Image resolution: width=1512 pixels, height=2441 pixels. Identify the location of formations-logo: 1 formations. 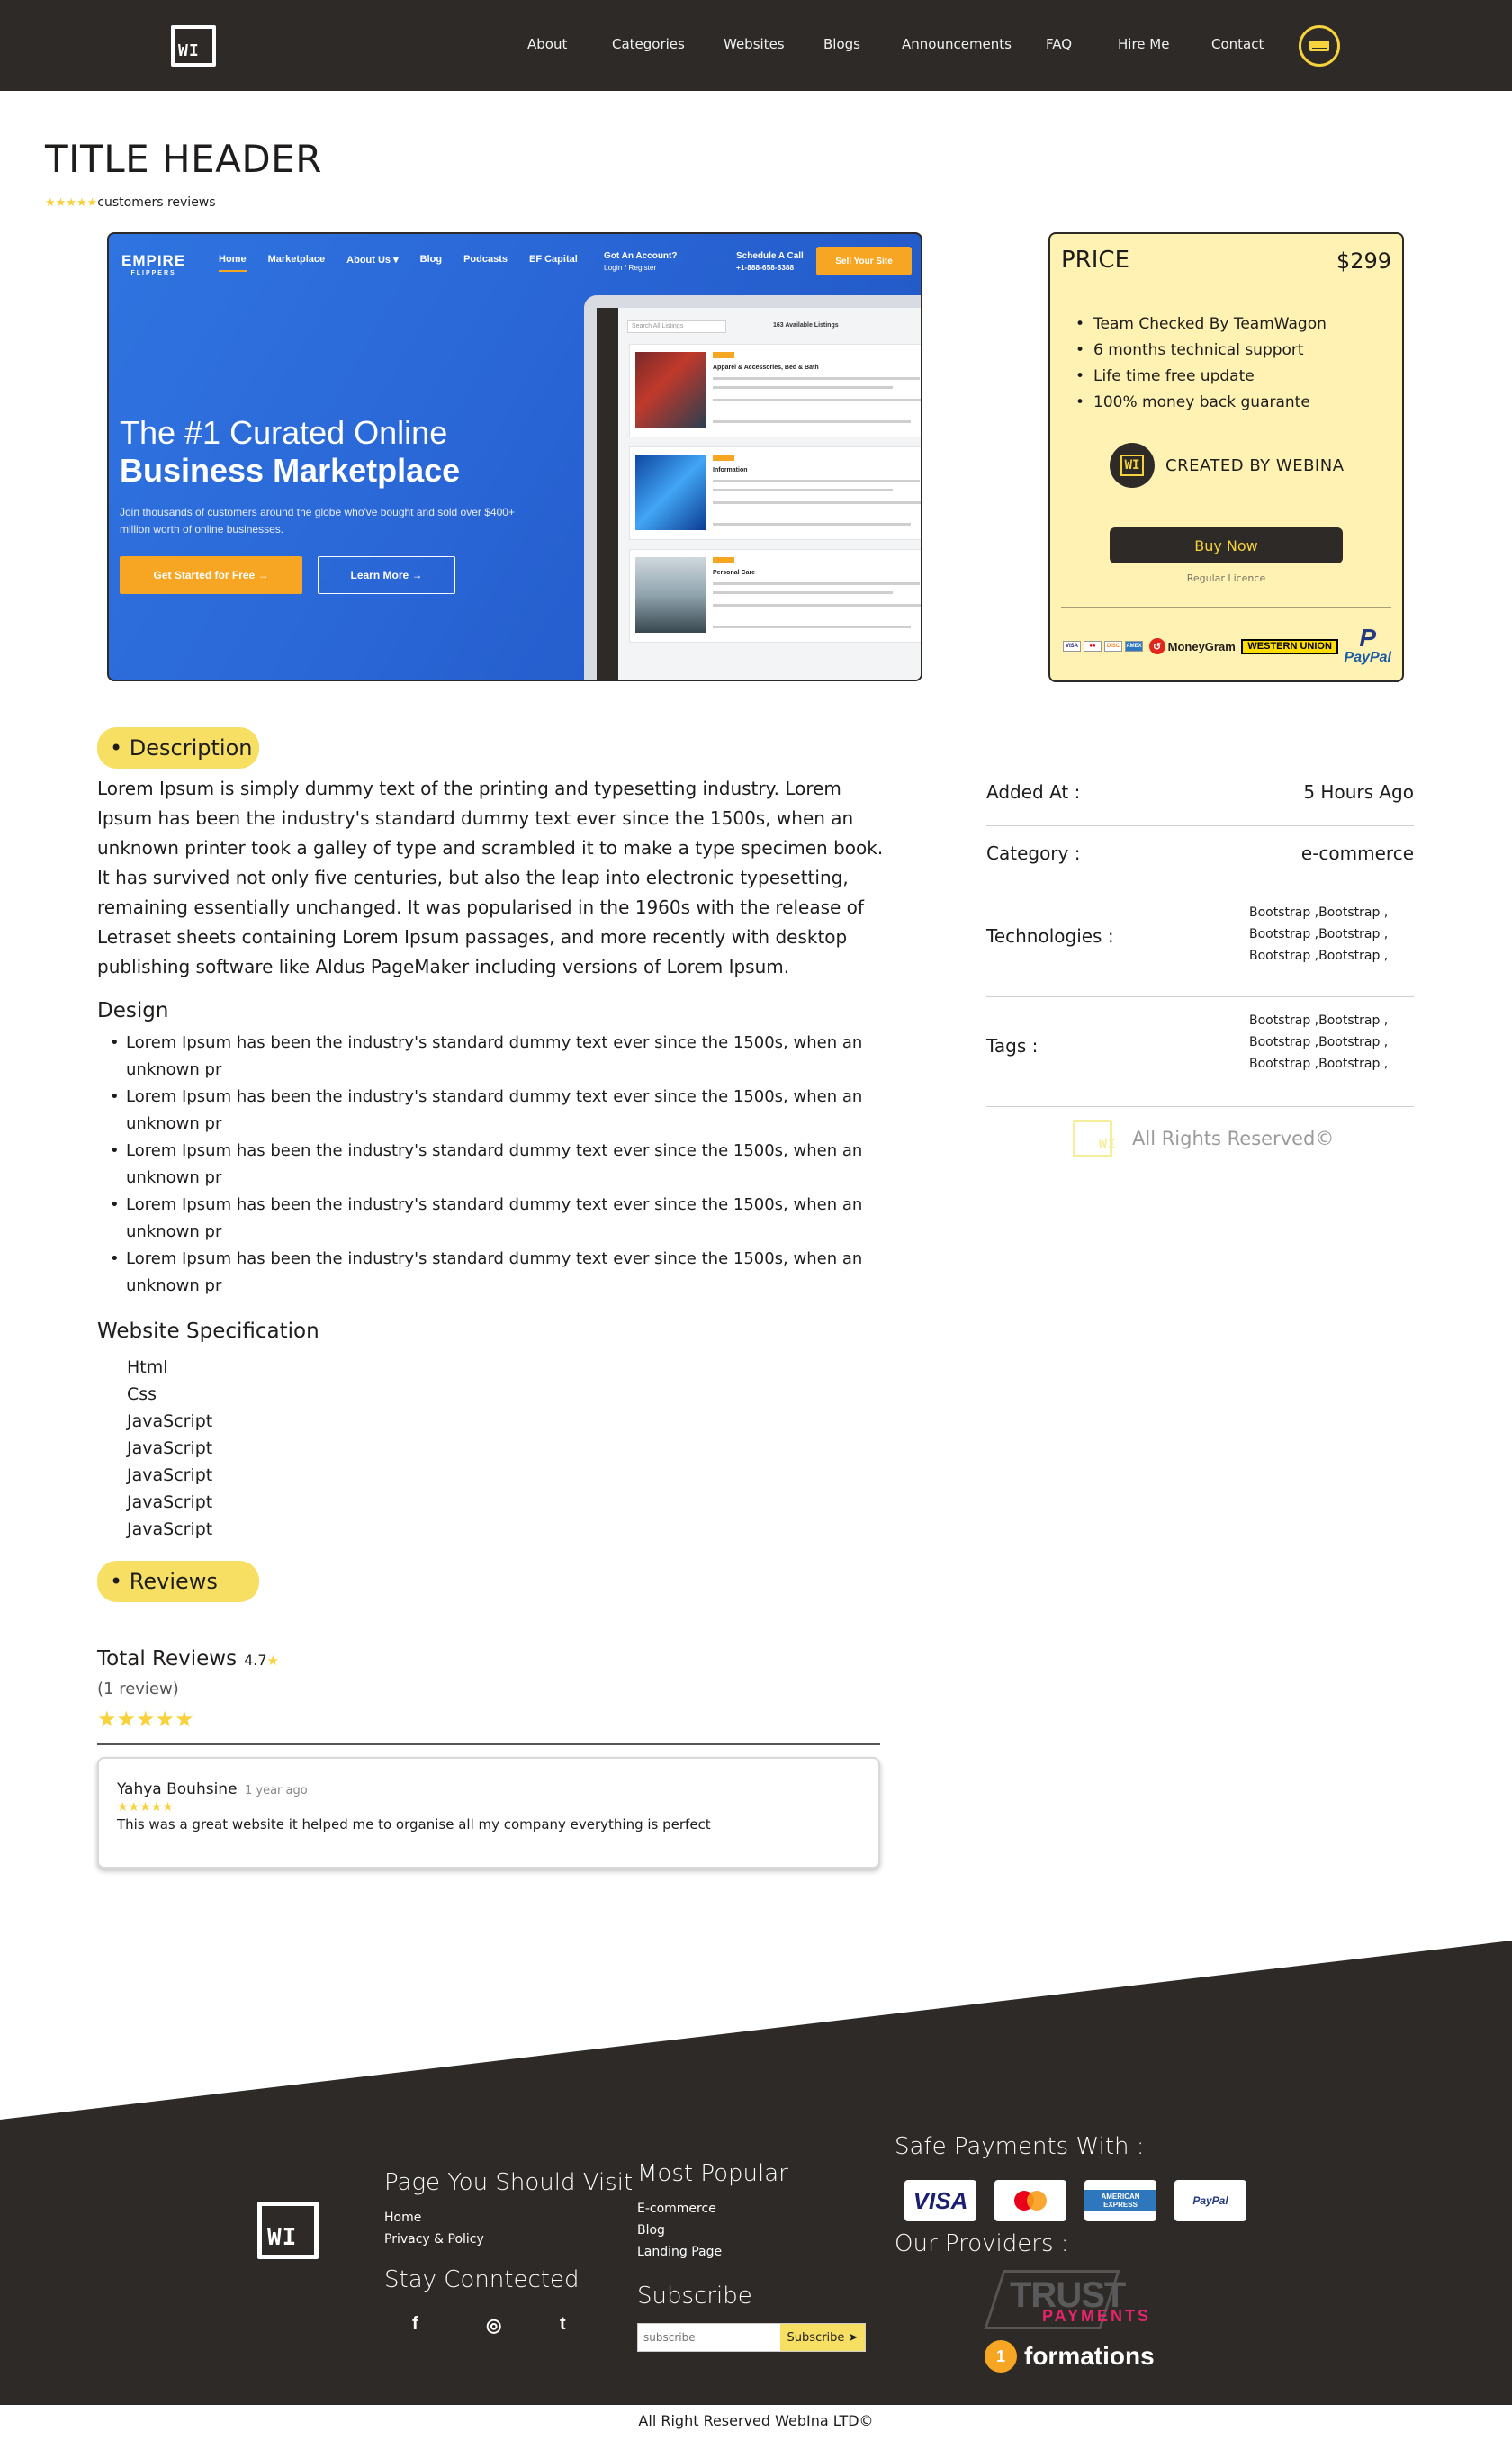
(1070, 2356).